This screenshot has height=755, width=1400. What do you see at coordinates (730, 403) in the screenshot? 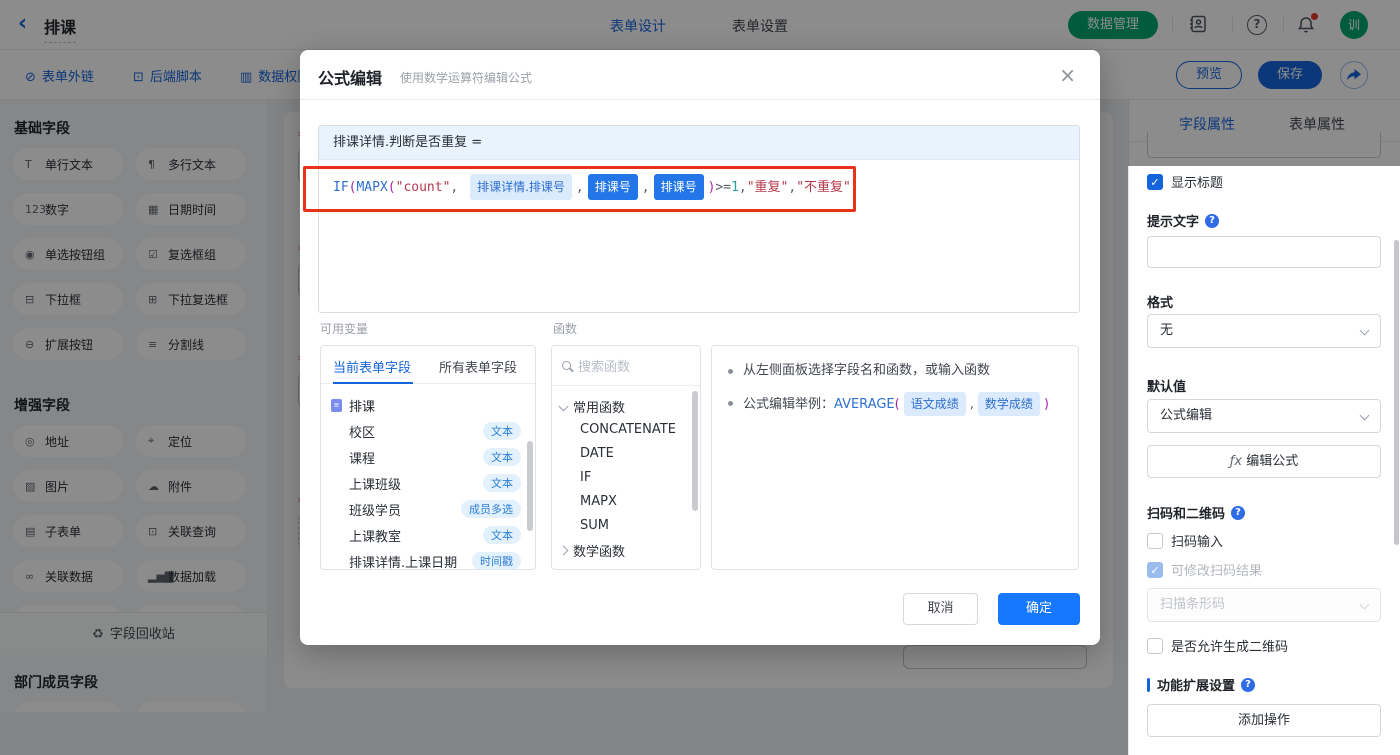
I see `bullet-icon` at bounding box center [730, 403].